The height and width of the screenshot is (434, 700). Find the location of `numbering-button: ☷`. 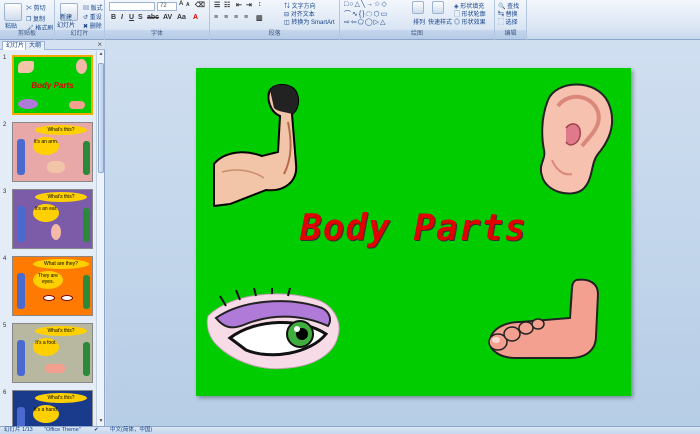

numbering-button: ☷ is located at coordinates (227, 5).